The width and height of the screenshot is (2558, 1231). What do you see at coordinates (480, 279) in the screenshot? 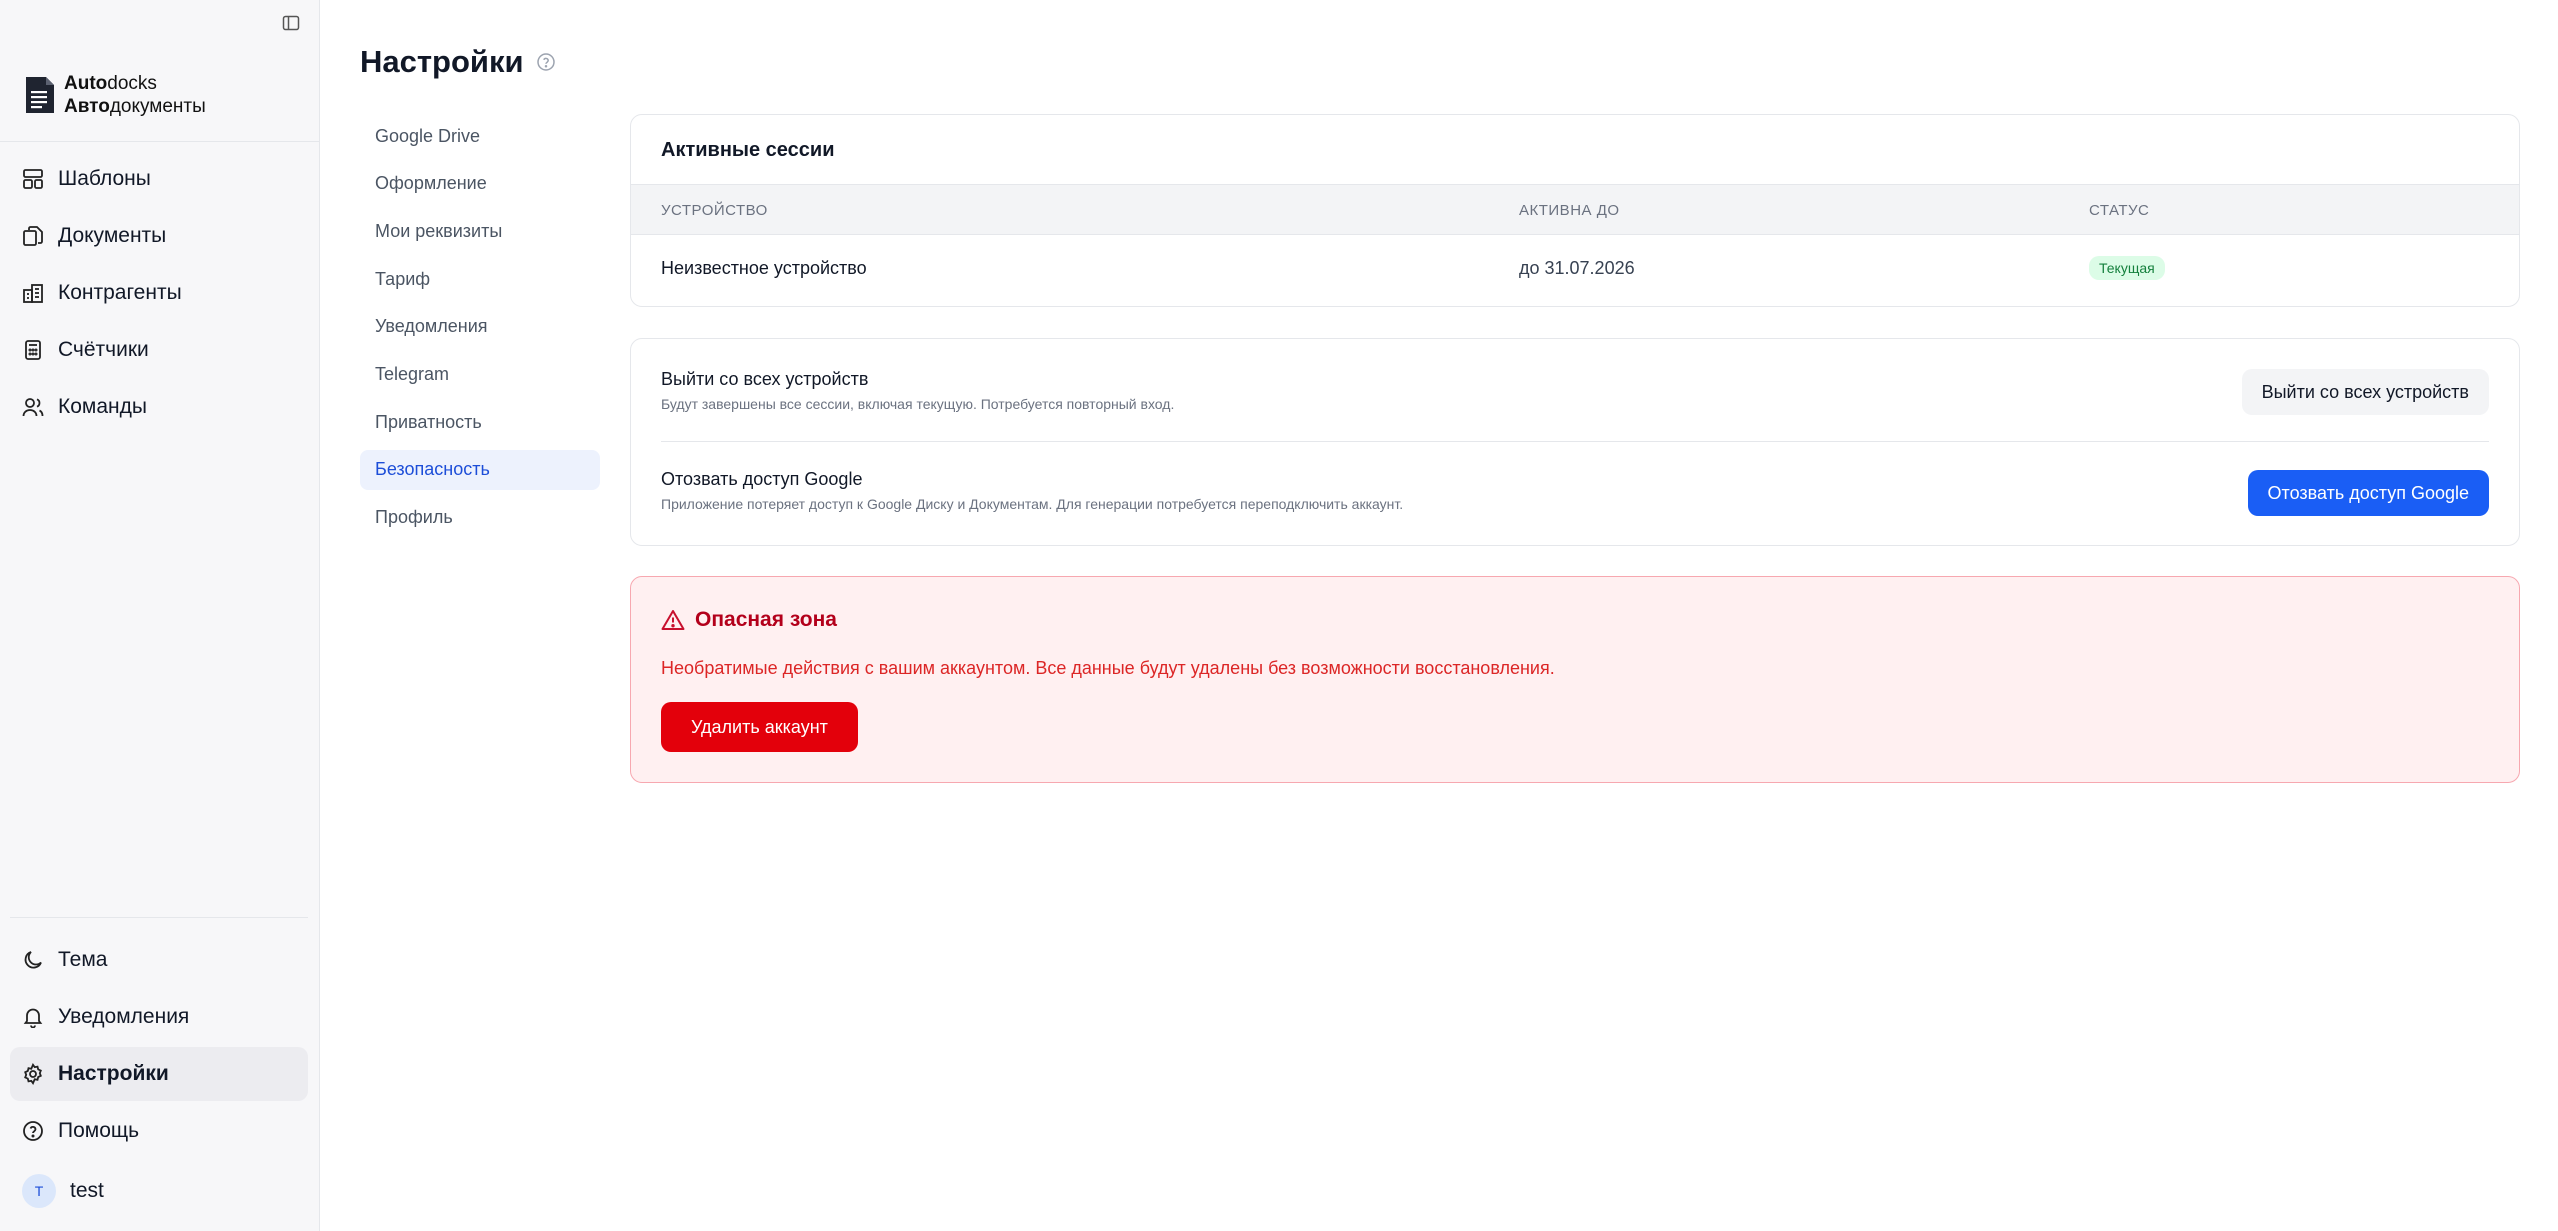
I see `settings-tab-tariff: Тариф` at bounding box center [480, 279].